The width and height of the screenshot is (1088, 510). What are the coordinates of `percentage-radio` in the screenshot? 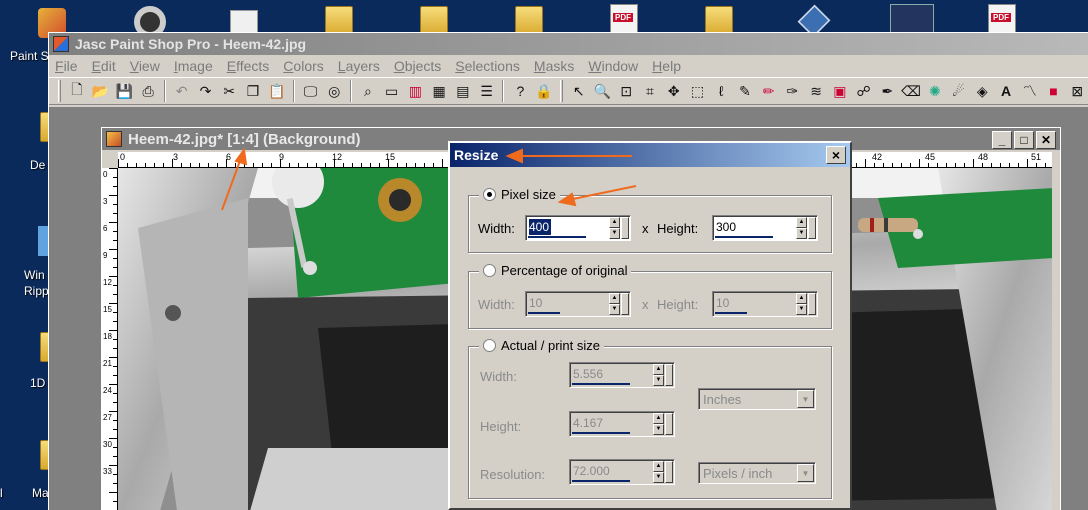 It's located at (489, 270).